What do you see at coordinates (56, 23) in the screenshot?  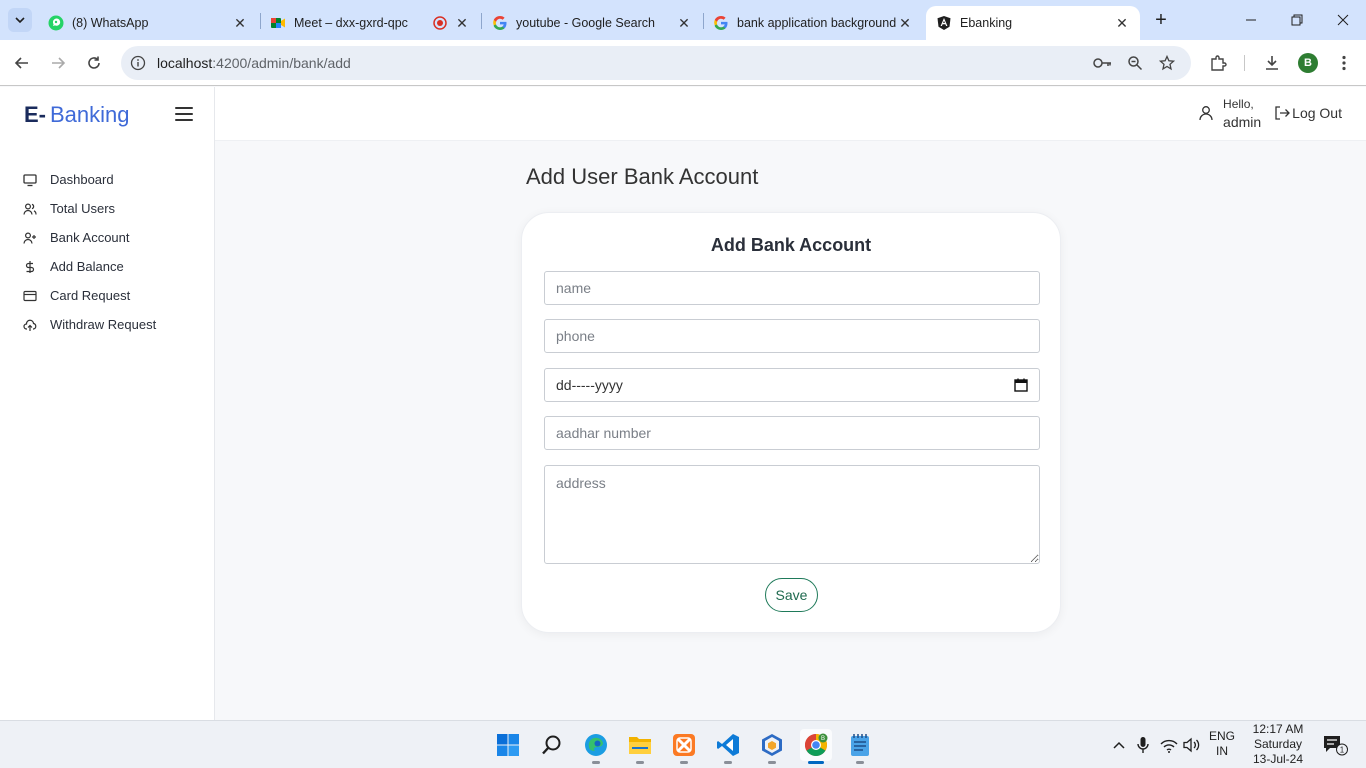 I see `whatsapp-icon` at bounding box center [56, 23].